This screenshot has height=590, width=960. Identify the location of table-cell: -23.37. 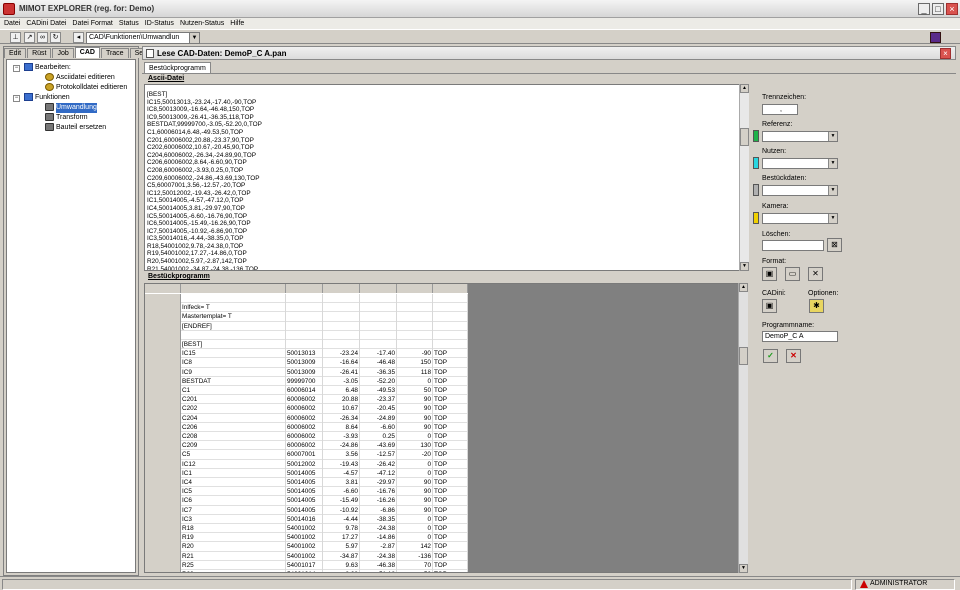
(378, 400).